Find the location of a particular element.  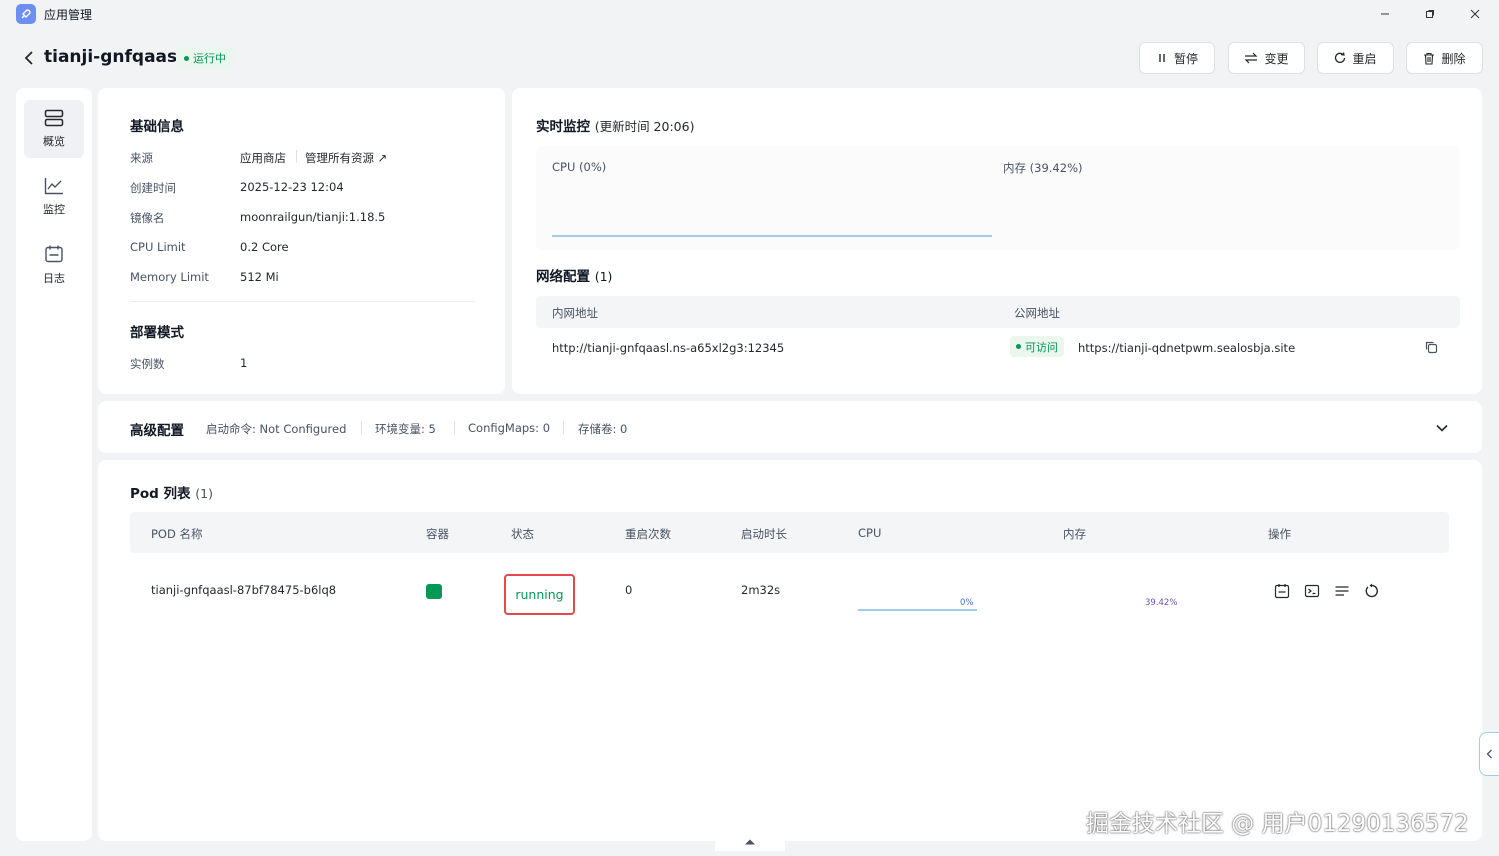

change-button: 变更 is located at coordinates (1266, 58).